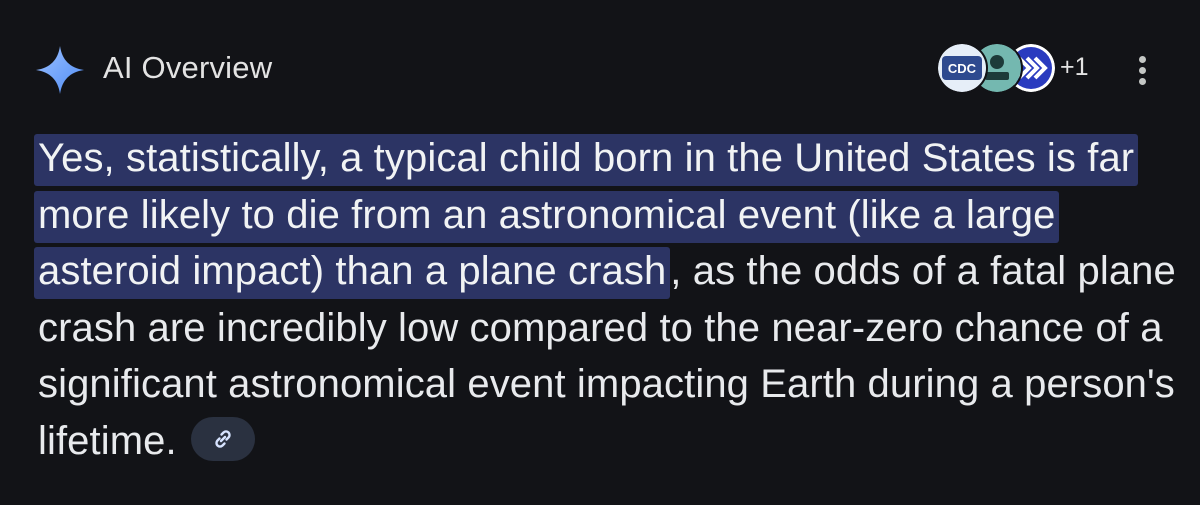  What do you see at coordinates (1144, 70) in the screenshot?
I see `more-vert-icon` at bounding box center [1144, 70].